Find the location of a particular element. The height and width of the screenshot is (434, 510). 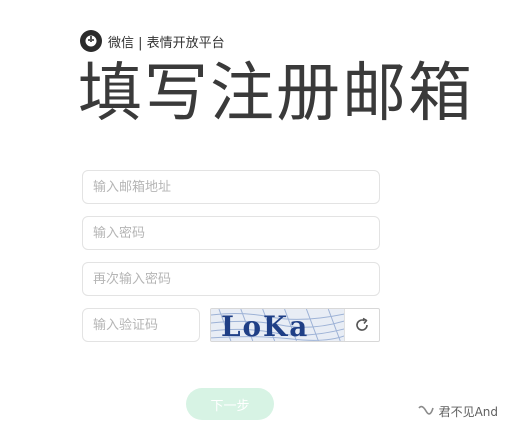

refresh-captcha-button is located at coordinates (361, 325).